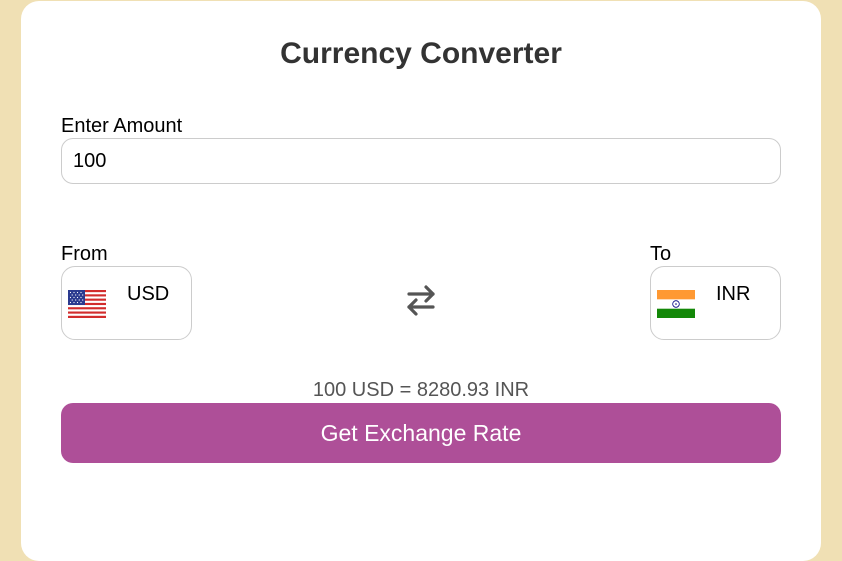 Image resolution: width=842 pixels, height=561 pixels. What do you see at coordinates (421, 301) in the screenshot?
I see `swap-arrows-icon` at bounding box center [421, 301].